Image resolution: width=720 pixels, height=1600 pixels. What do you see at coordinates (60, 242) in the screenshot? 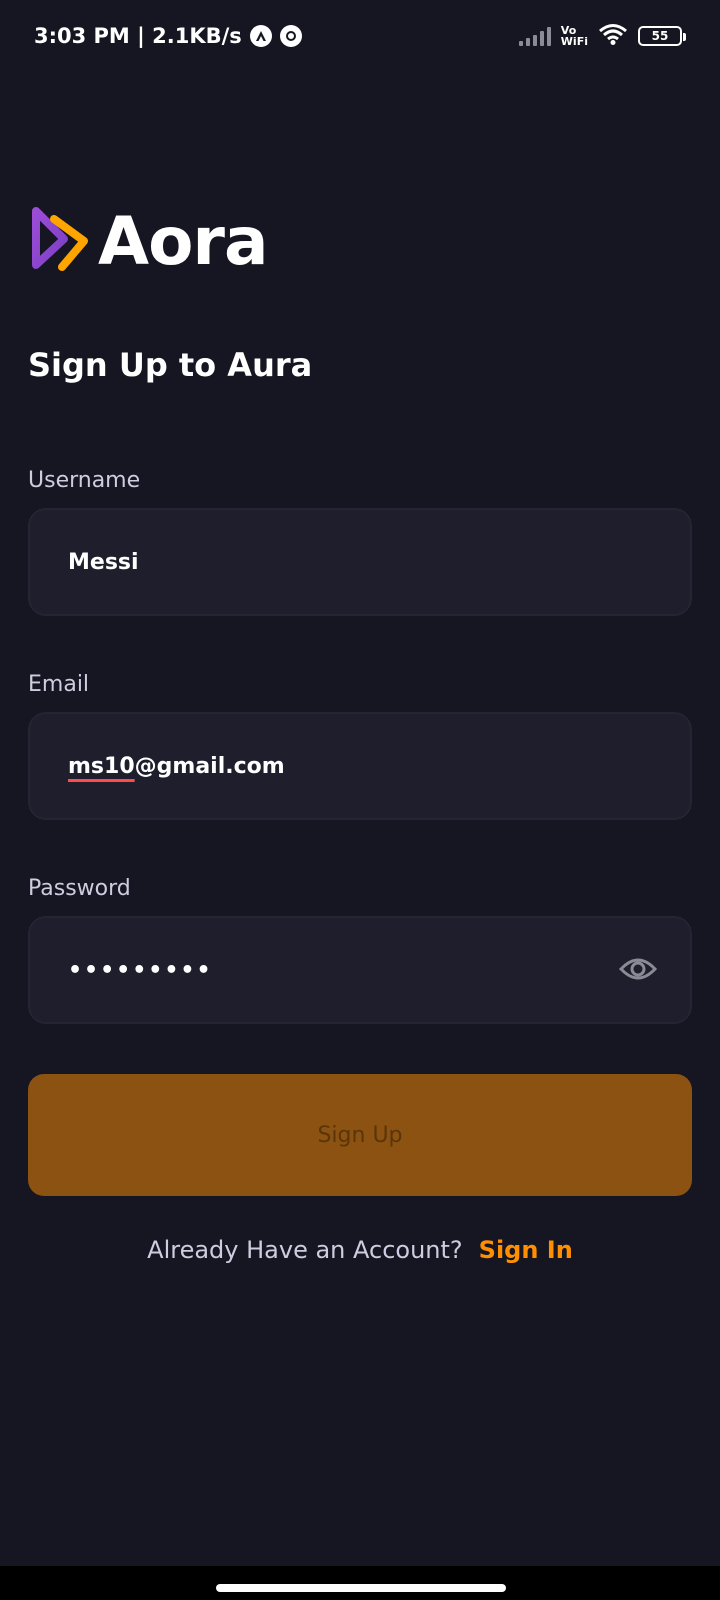
I see `aora-logo-icon` at bounding box center [60, 242].